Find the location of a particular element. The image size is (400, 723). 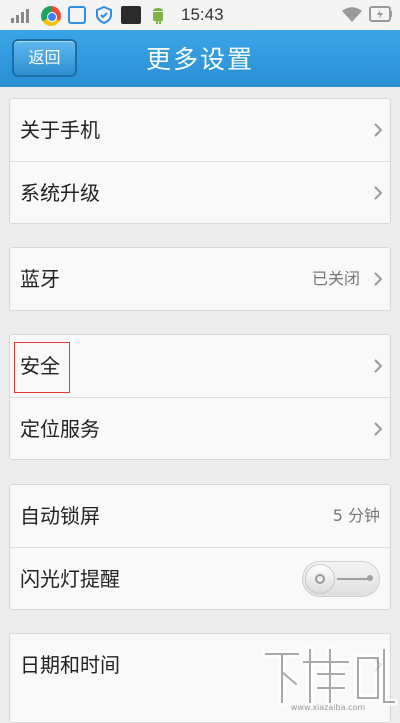

row-about-phone: 关于手机 is located at coordinates (200, 130).